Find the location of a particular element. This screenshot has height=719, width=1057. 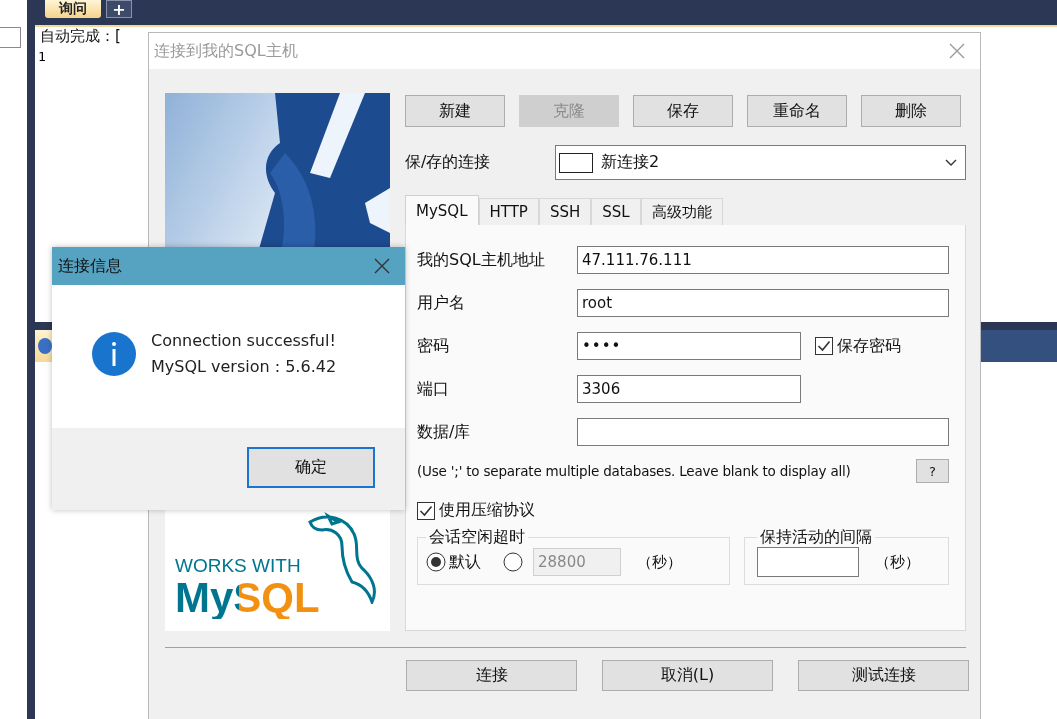

tab: SSH is located at coordinates (565, 211).